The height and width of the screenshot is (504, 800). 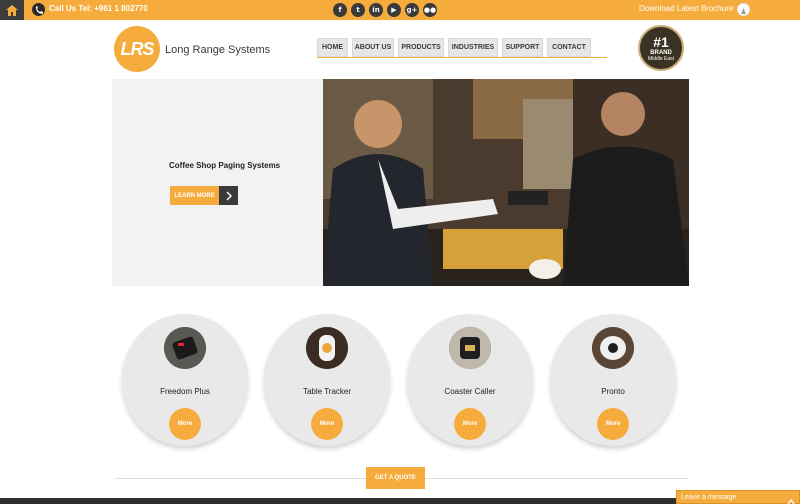 What do you see at coordinates (791, 498) in the screenshot?
I see `chevron-up-icon` at bounding box center [791, 498].